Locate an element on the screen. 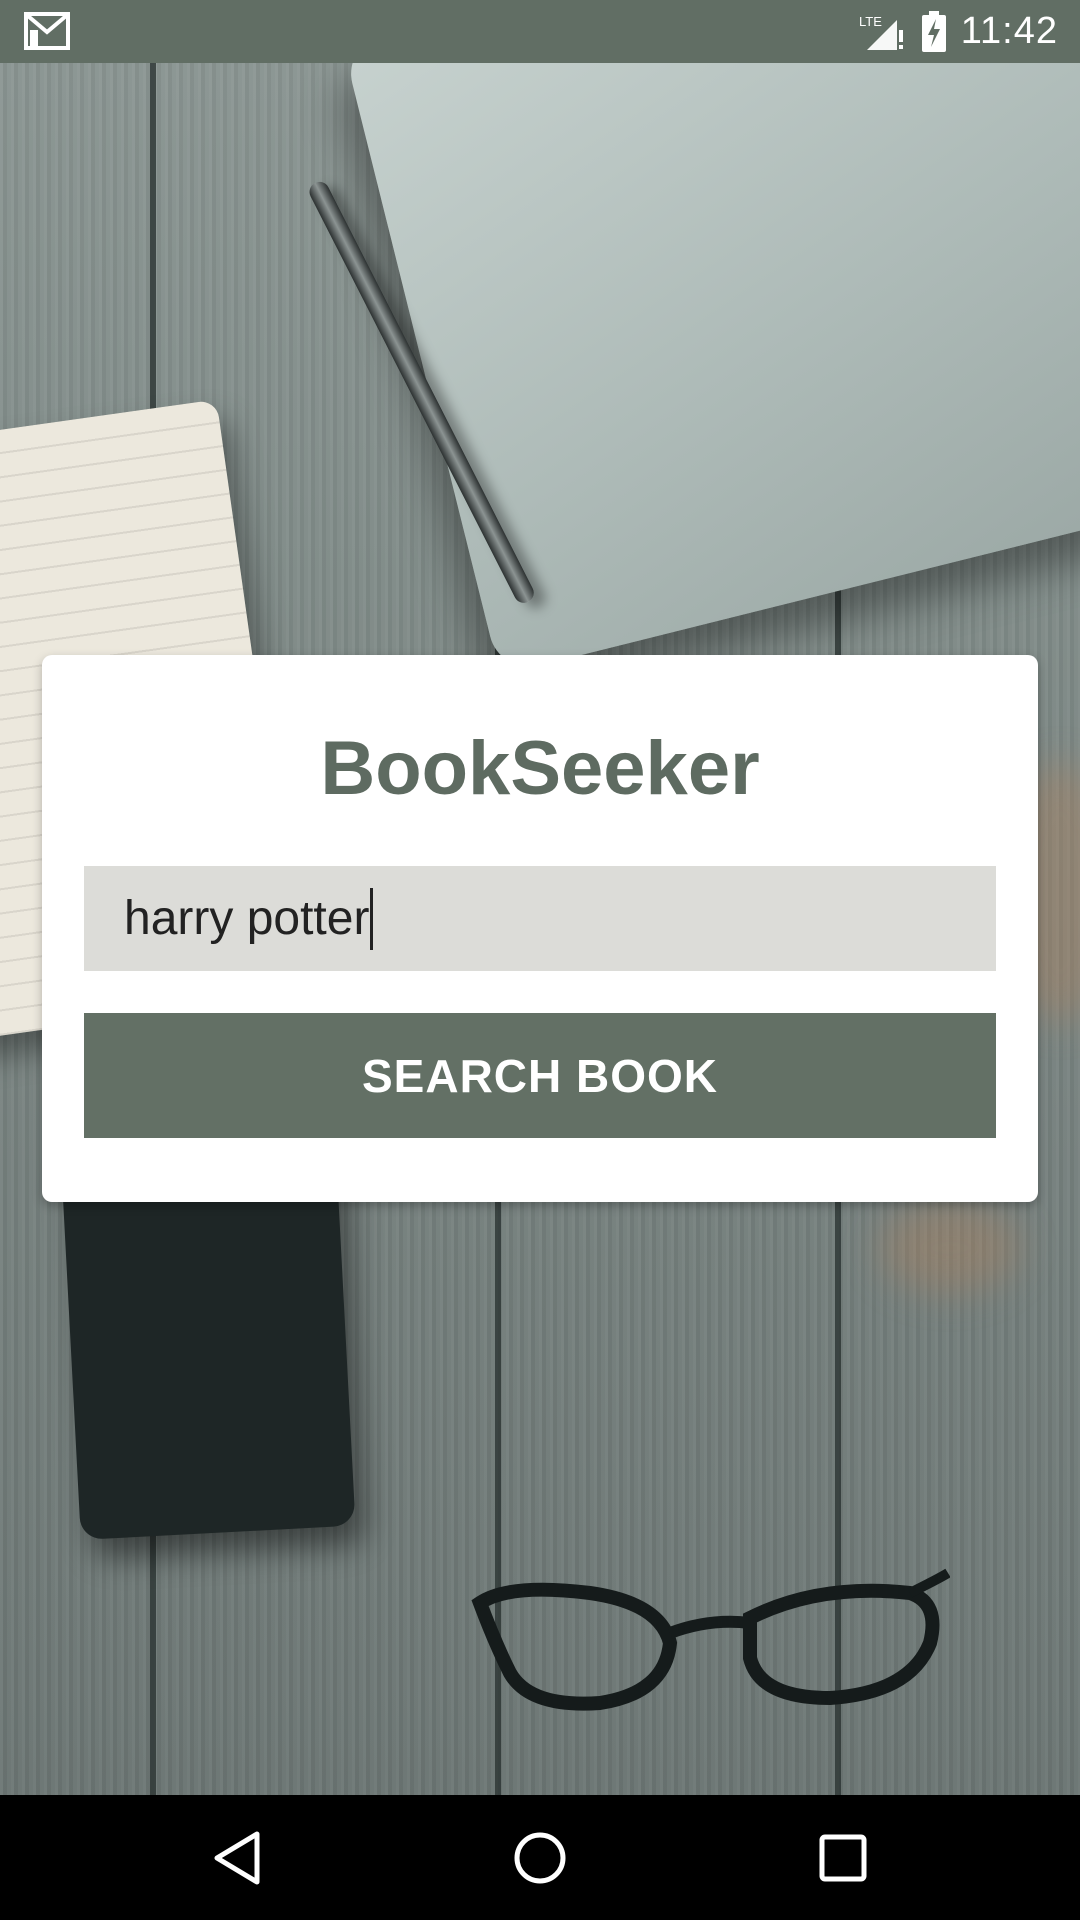  navigation-bar is located at coordinates (540, 1857).